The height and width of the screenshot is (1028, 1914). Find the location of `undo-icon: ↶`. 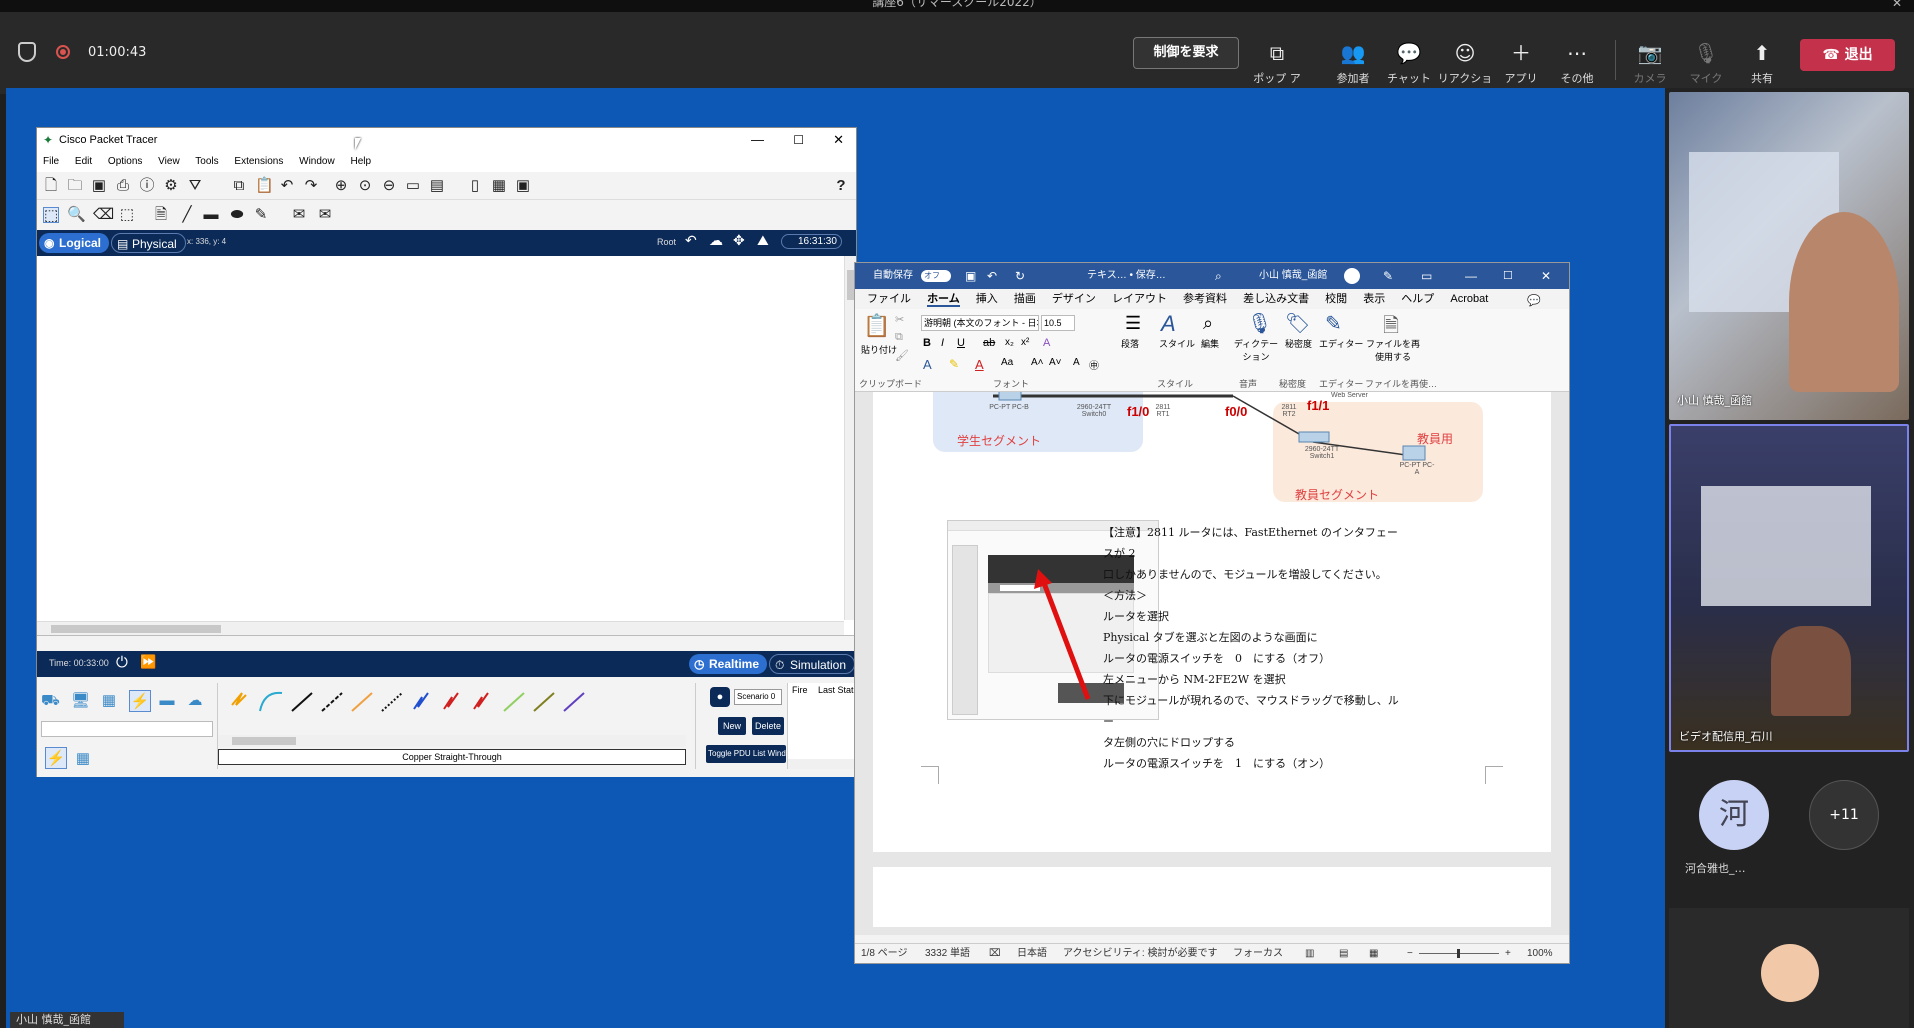

undo-icon: ↶ is located at coordinates (287, 186).